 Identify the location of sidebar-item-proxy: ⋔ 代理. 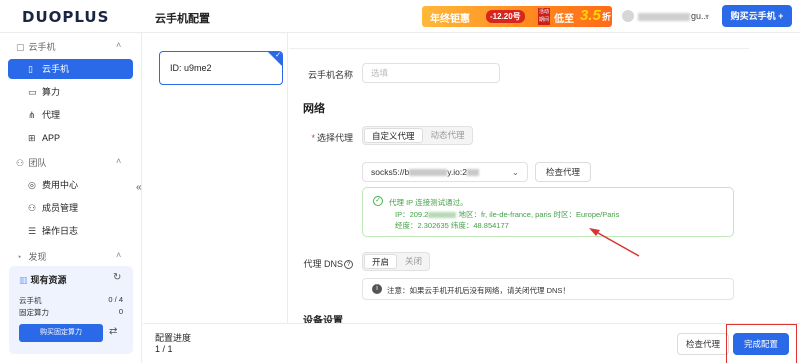
(70, 115).